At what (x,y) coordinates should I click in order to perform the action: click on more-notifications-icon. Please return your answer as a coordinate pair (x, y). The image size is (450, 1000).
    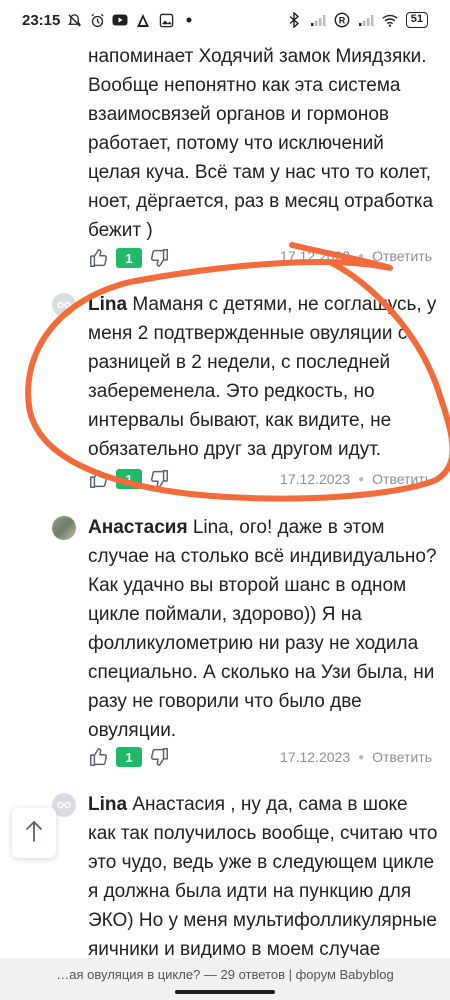
    Looking at the image, I should click on (189, 20).